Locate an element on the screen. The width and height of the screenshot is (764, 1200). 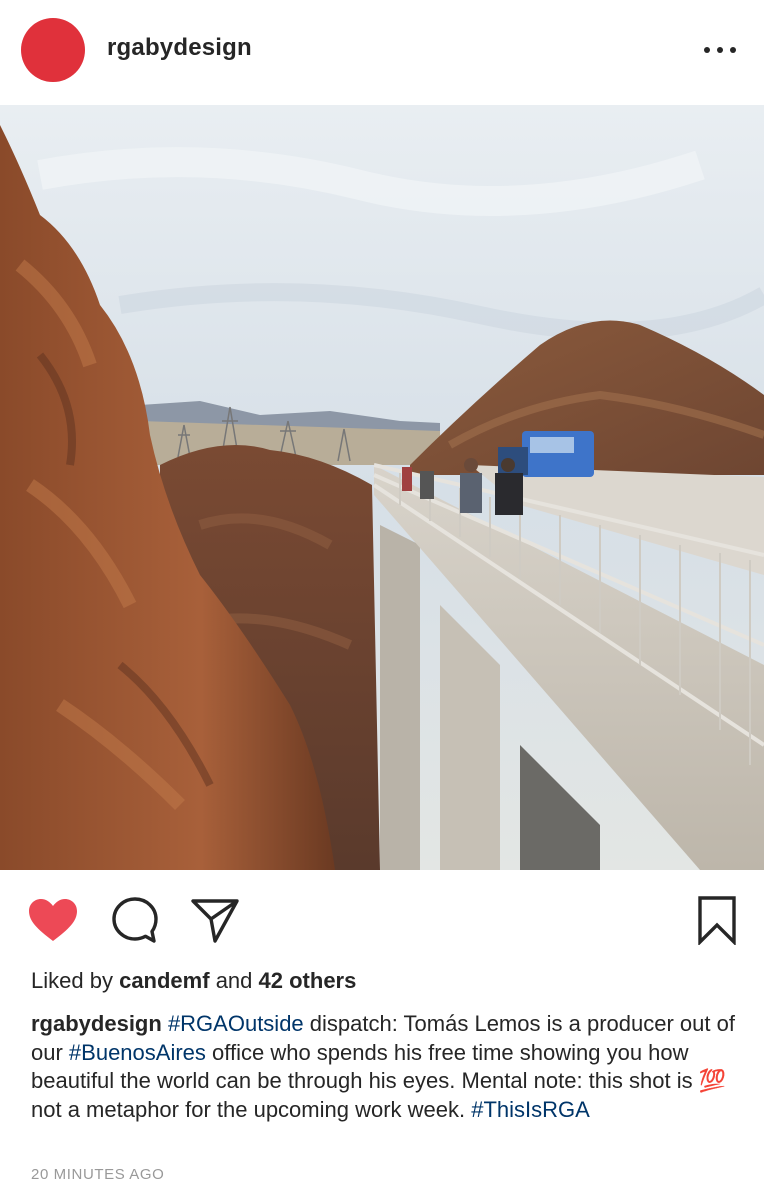
more-options-icon is located at coordinates (720, 50).